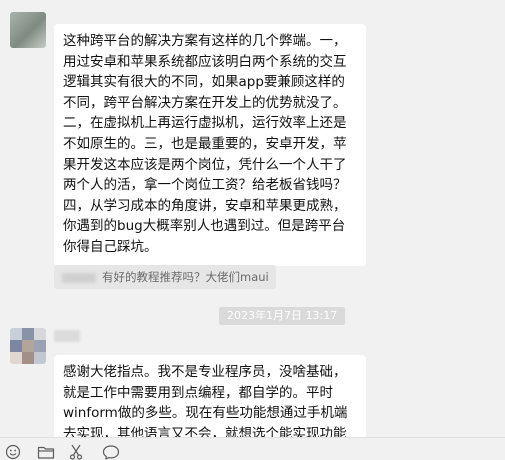 The image size is (505, 460). I want to click on input-toolbar, so click(252, 448).